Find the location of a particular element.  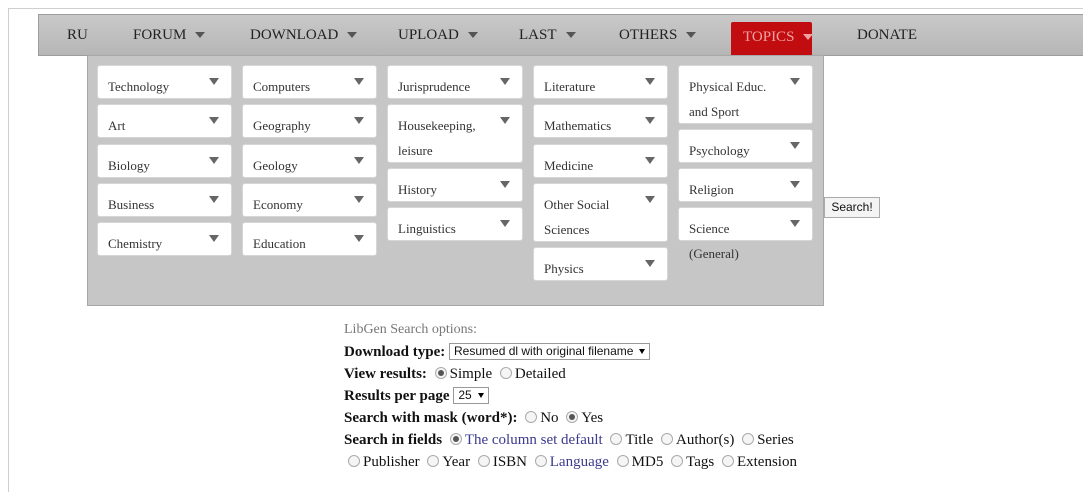

field-md5-label: MD5 is located at coordinates (647, 462).